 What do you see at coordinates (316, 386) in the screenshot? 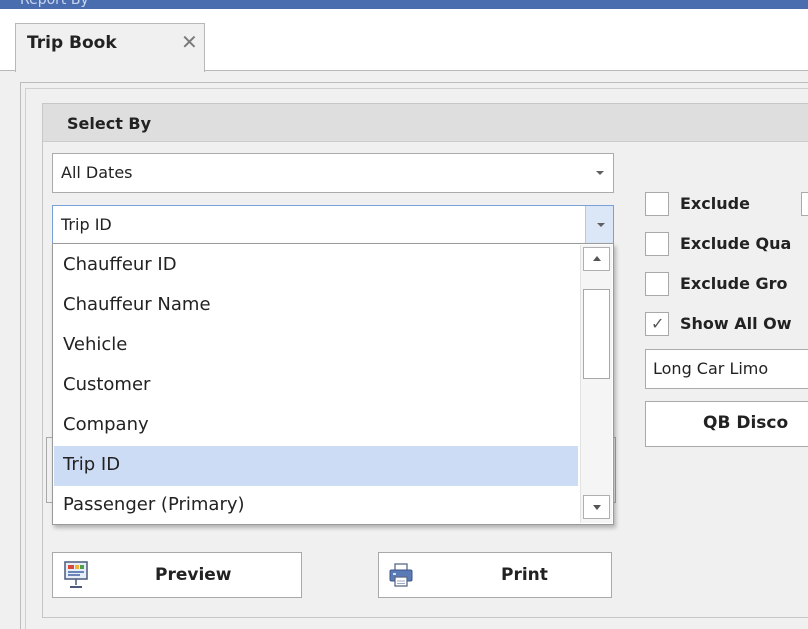
I see `list-item: Customer` at bounding box center [316, 386].